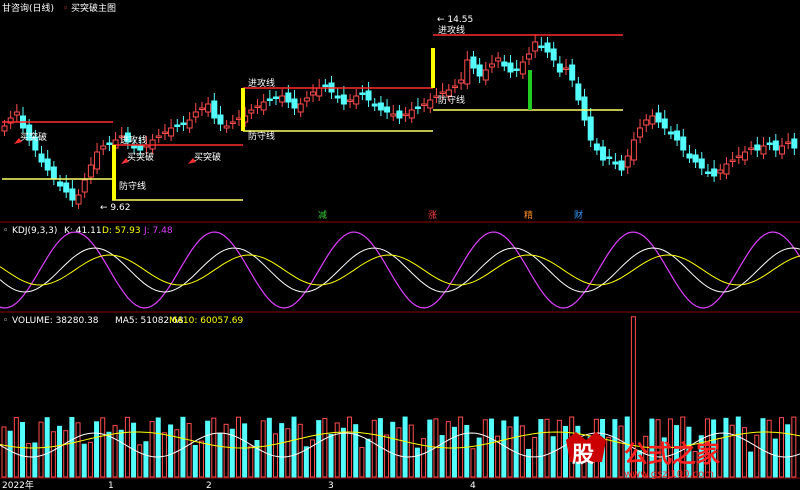 The image size is (800, 490). What do you see at coordinates (432, 215) in the screenshot?
I see `event-tag: 涨` at bounding box center [432, 215].